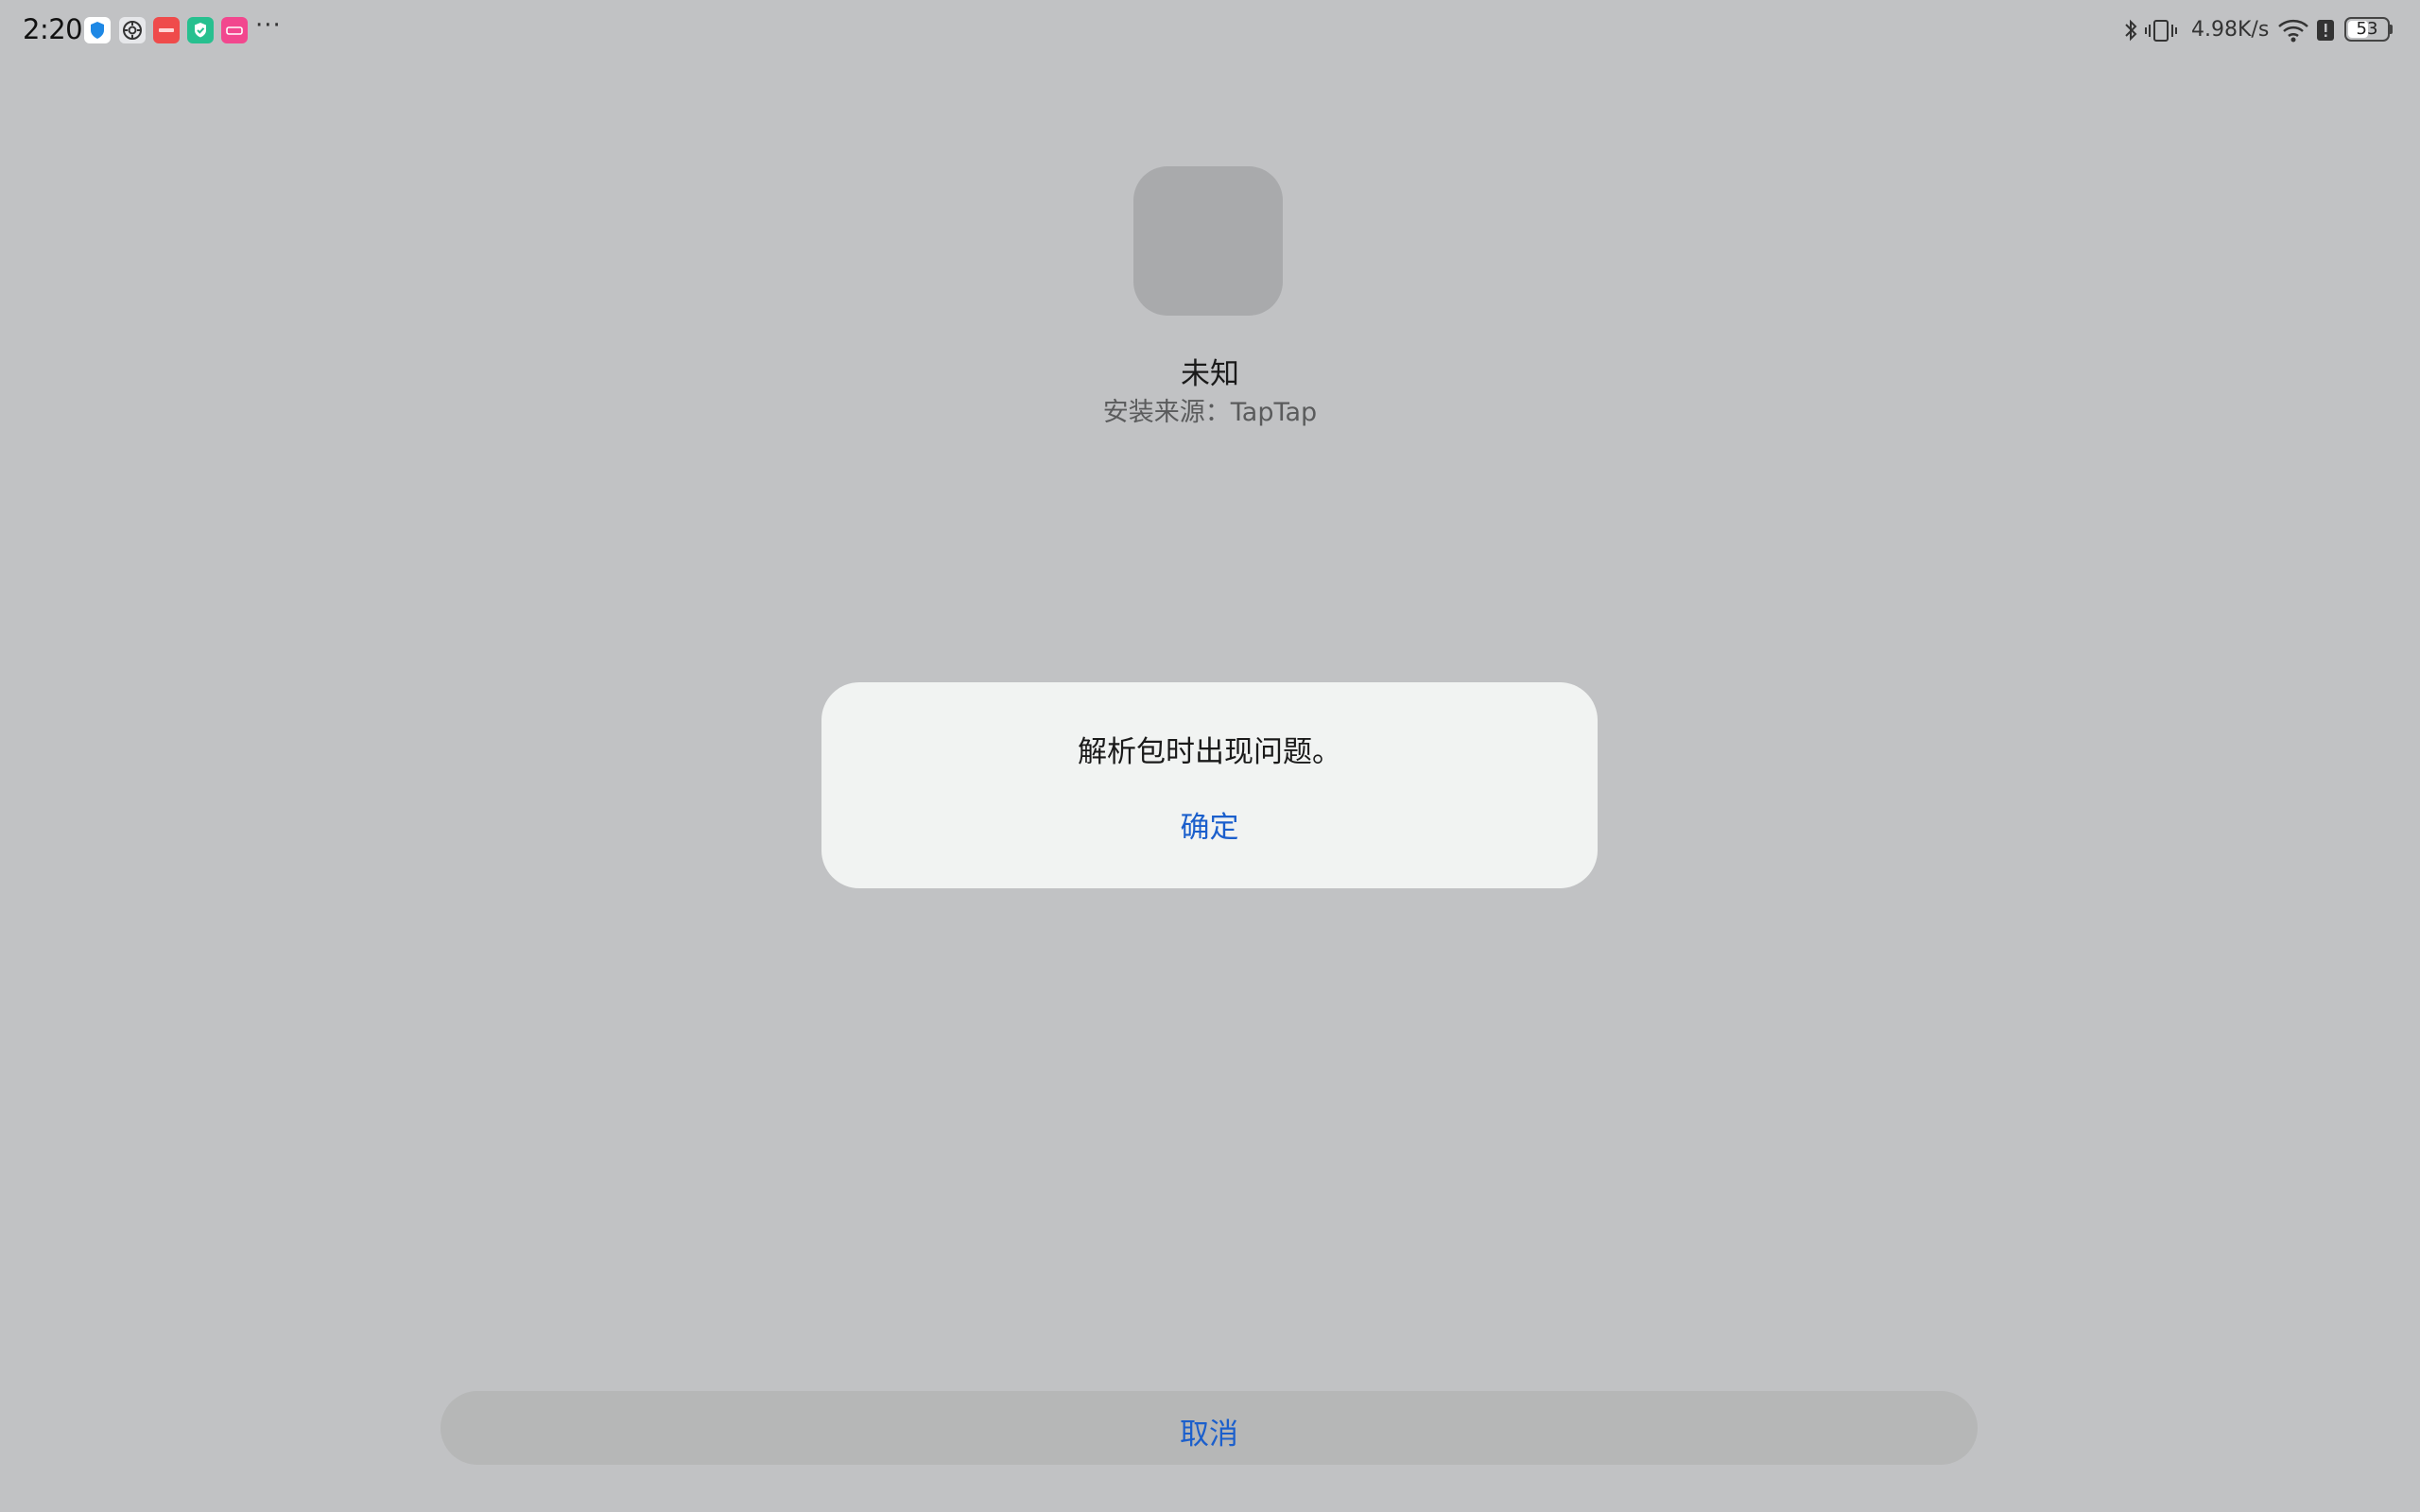 The height and width of the screenshot is (1512, 2420). Describe the element at coordinates (1210, 752) in the screenshot. I see `dialog-message: 解析包时出现问题。` at that location.